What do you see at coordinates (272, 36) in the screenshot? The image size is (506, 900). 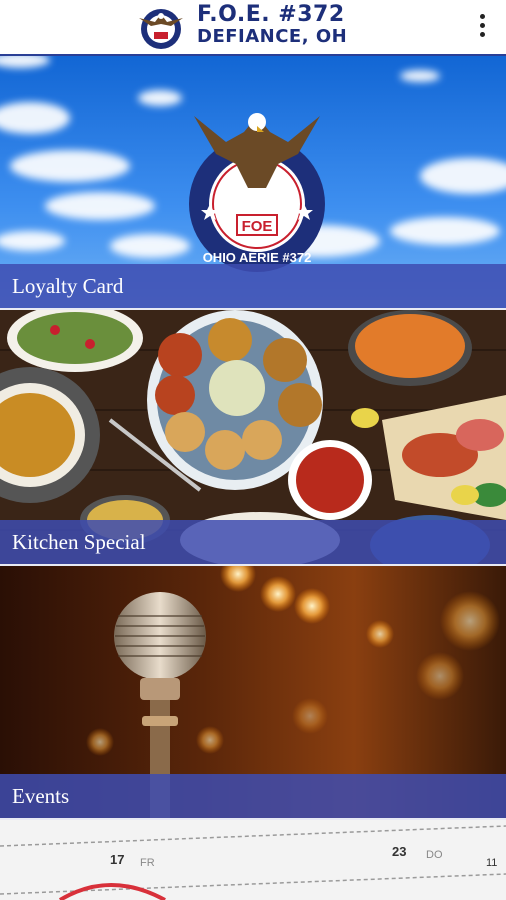 I see `app-title-line2: DEFIANCE, OH` at bounding box center [272, 36].